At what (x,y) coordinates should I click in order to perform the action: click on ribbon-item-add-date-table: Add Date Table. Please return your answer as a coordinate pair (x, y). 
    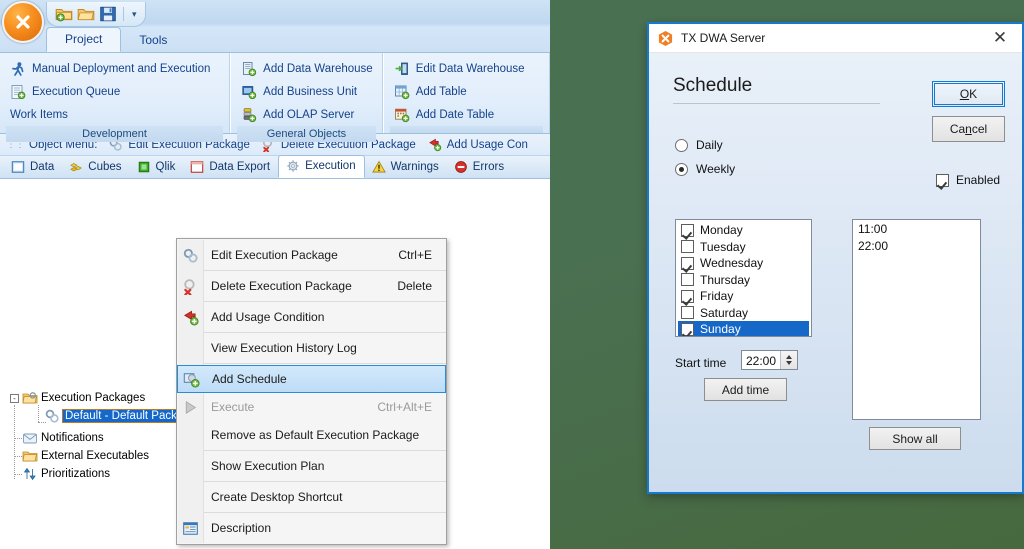
    Looking at the image, I should click on (466, 114).